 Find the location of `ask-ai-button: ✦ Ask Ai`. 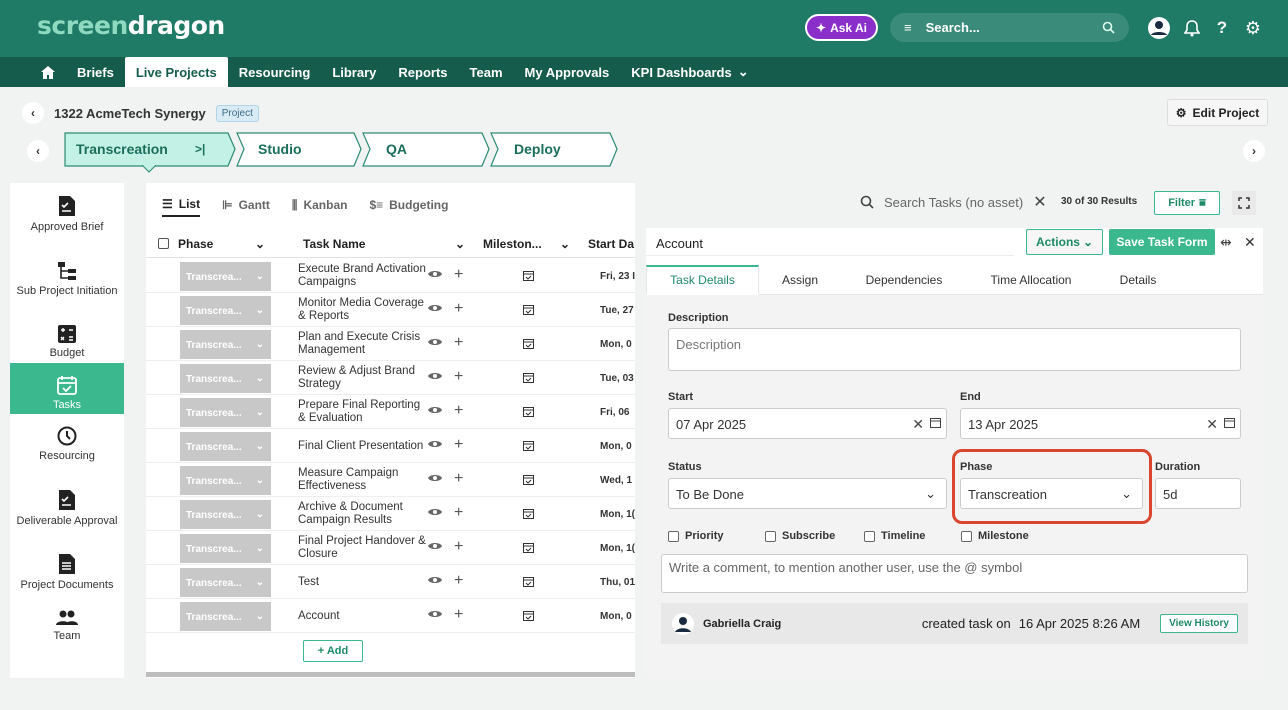

ask-ai-button: ✦ Ask Ai is located at coordinates (841, 27).